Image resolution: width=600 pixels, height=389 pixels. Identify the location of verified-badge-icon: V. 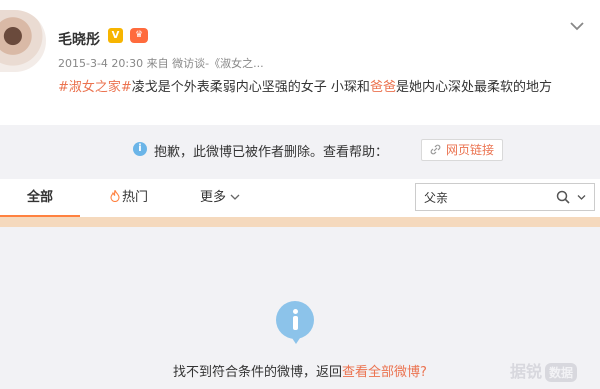
(115, 35).